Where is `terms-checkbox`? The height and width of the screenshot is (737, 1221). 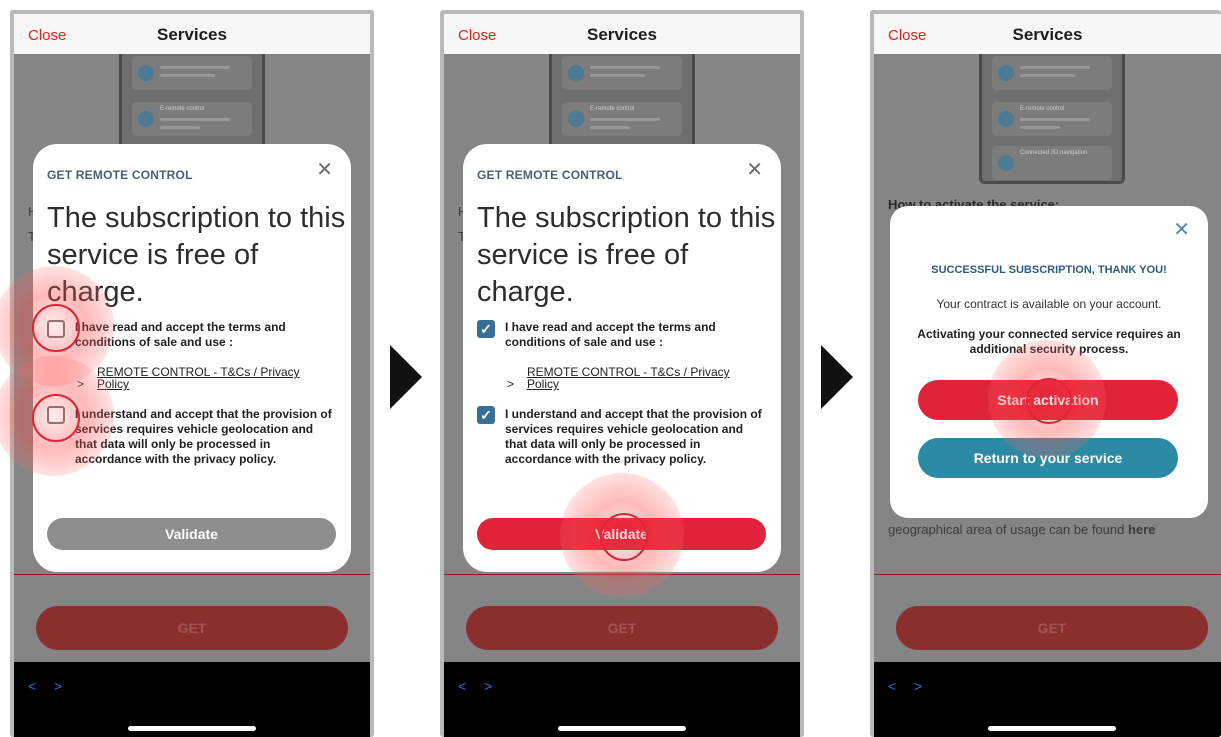 terms-checkbox is located at coordinates (56, 329).